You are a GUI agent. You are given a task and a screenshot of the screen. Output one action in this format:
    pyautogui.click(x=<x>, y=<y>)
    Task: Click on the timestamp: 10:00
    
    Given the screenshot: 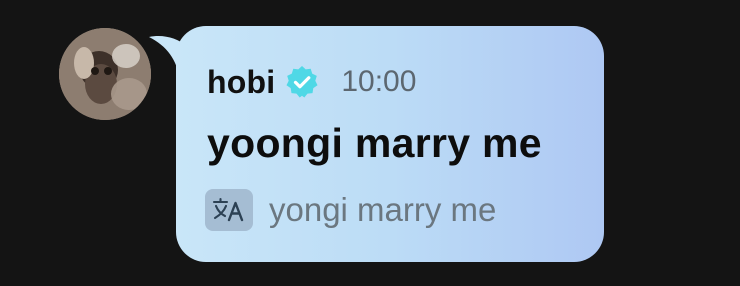 What is the action you would take?
    pyautogui.click(x=379, y=81)
    